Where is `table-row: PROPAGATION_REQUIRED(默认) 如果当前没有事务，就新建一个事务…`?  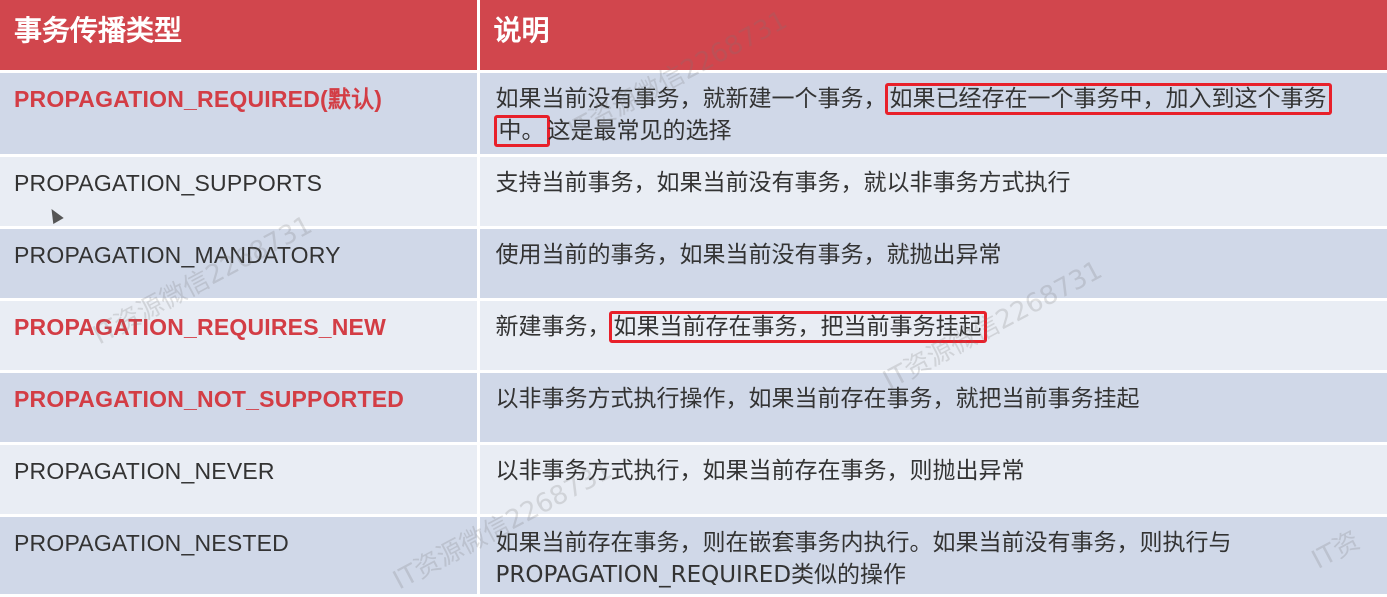 table-row: PROPAGATION_REQUIRED(默认) 如果当前没有事务，就新建一个事务… is located at coordinates (693, 114).